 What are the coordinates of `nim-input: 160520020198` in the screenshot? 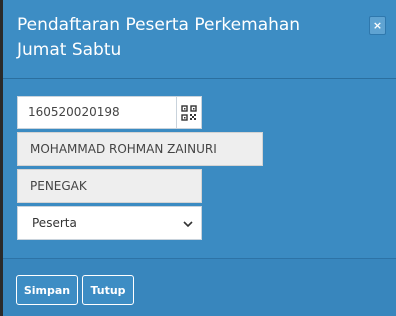 It's located at (96, 112).